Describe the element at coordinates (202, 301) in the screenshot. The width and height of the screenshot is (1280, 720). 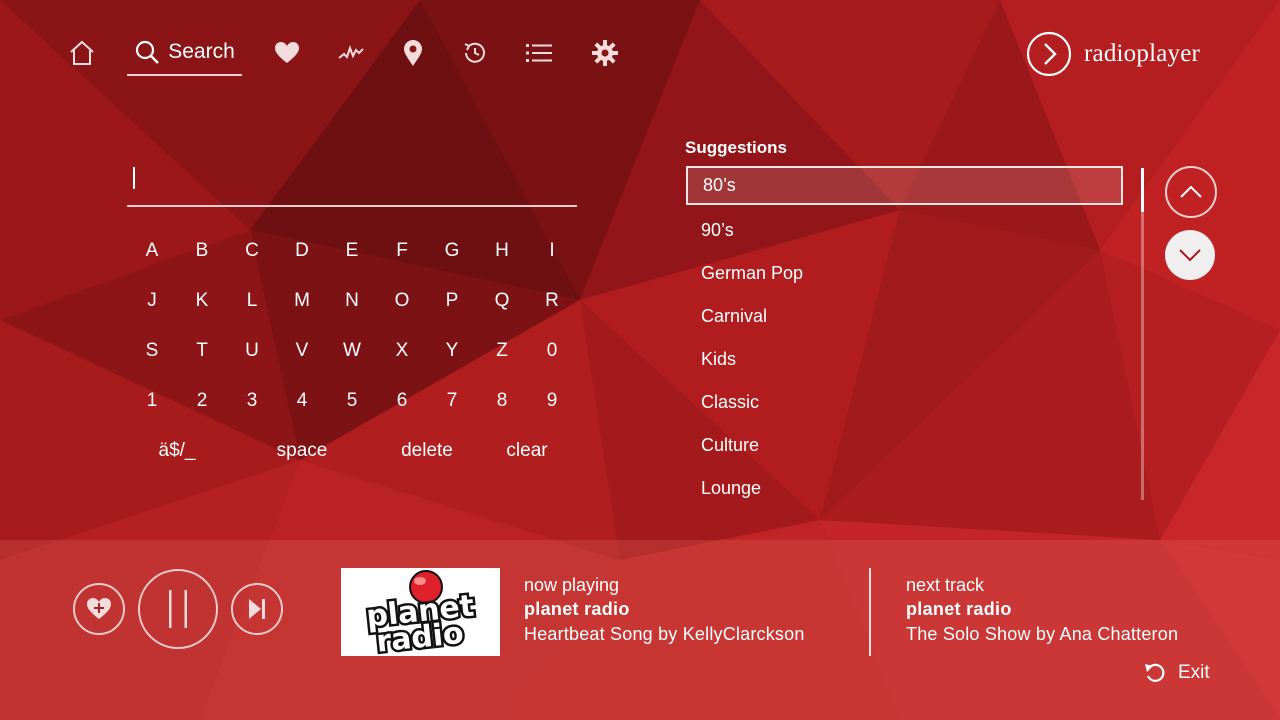
I see `key: K` at that location.